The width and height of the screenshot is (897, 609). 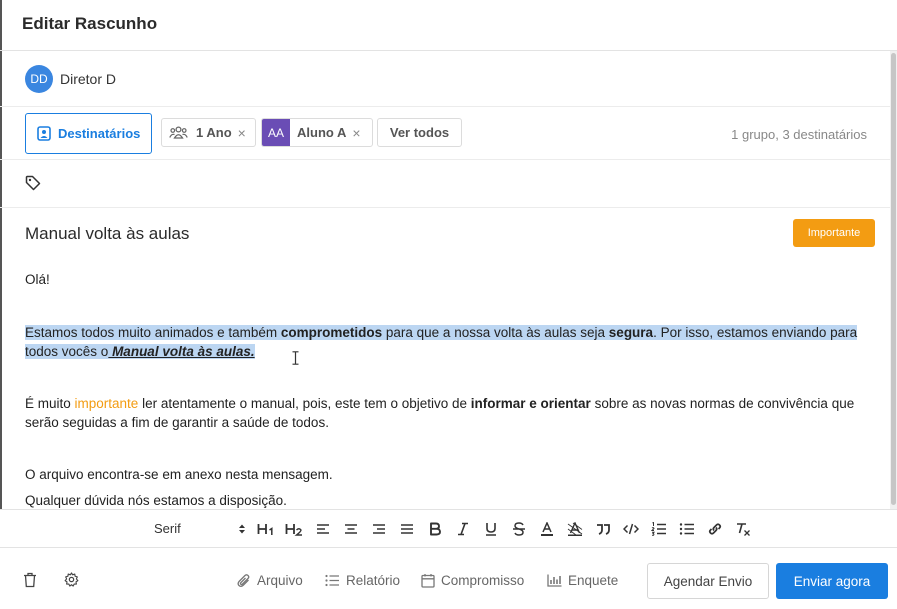 I want to click on bold-button, so click(x=435, y=529).